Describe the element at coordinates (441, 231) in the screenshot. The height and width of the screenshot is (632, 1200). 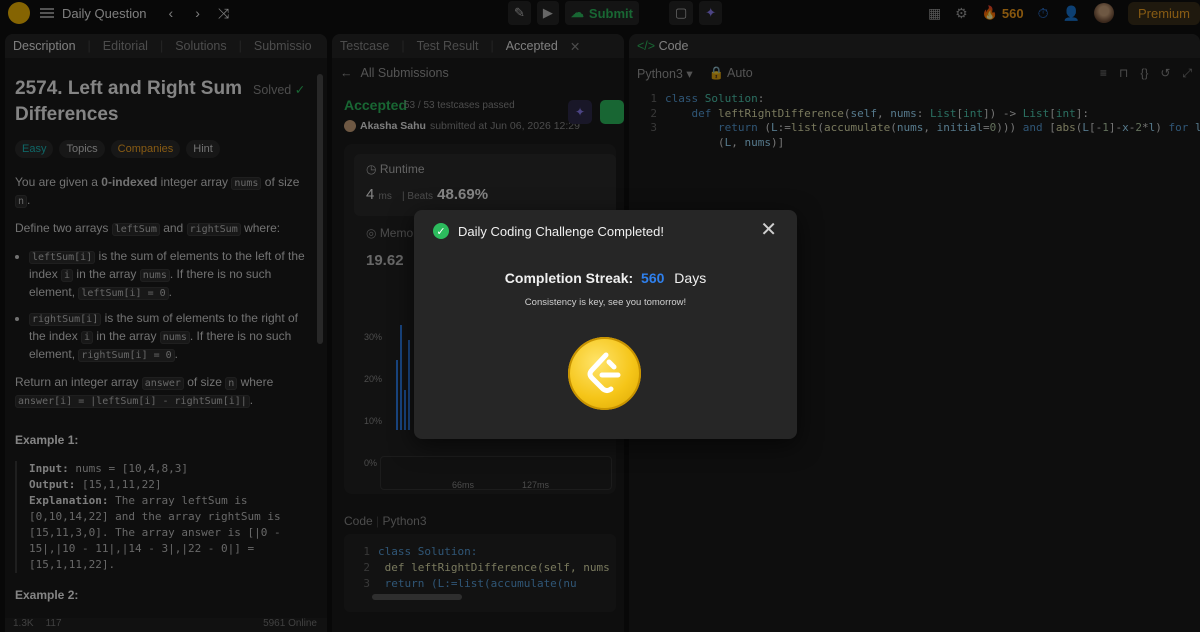
I see `check-circle-icon: ✓` at that location.